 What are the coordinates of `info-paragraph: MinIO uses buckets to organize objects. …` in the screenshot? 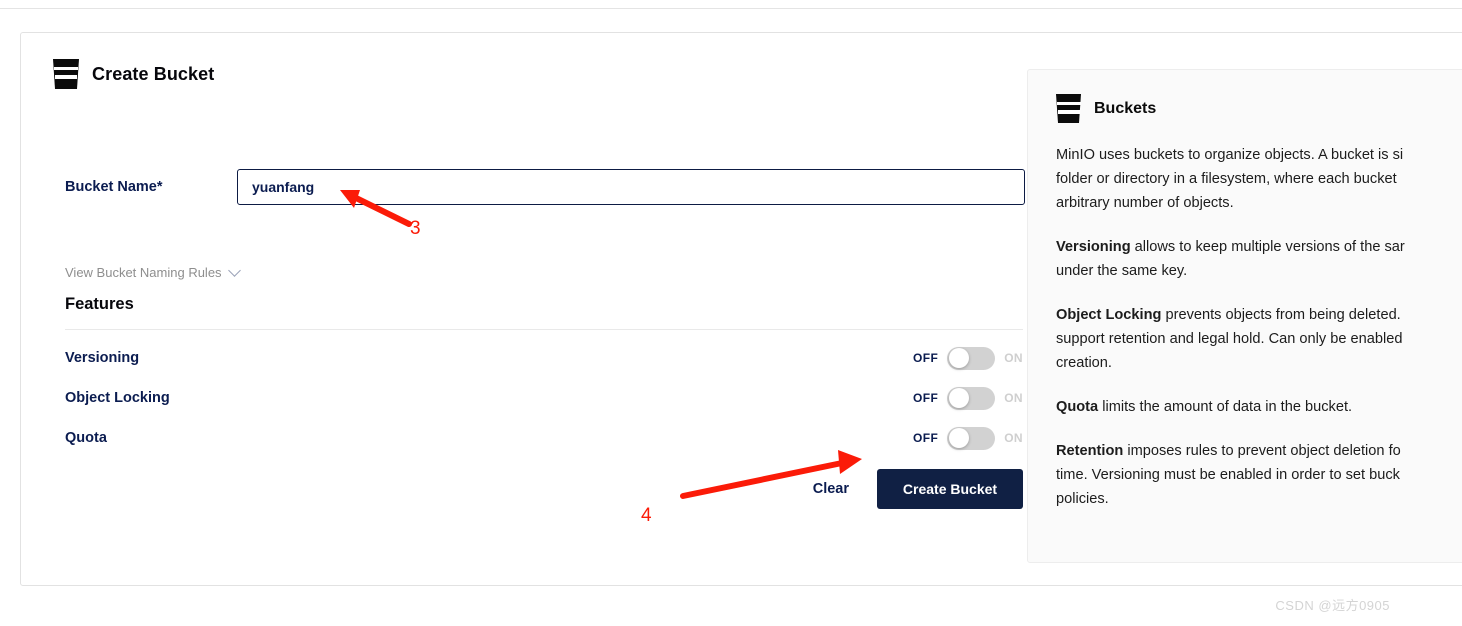 It's located at (1259, 179).